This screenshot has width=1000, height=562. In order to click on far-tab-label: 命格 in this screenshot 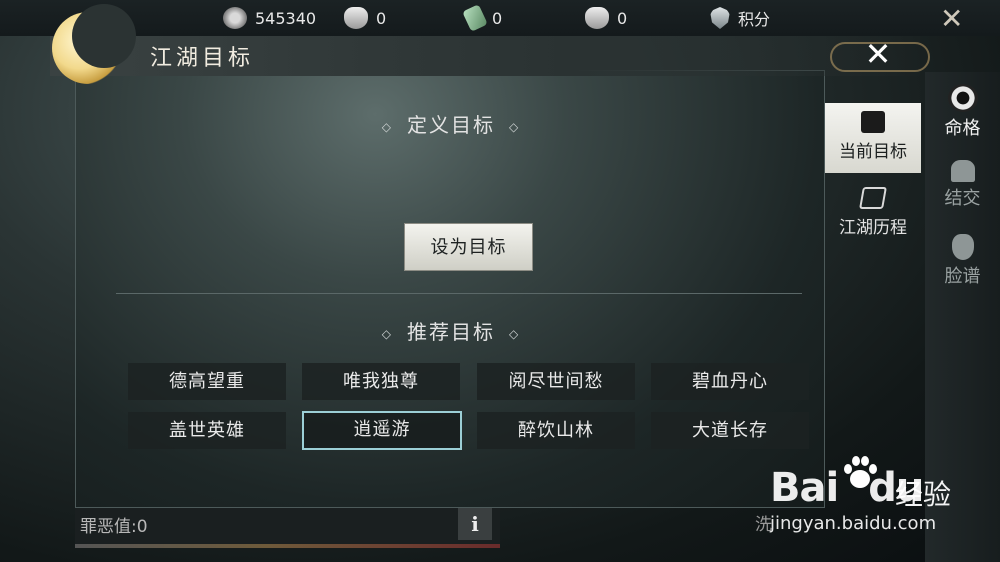, I will do `click(962, 128)`.